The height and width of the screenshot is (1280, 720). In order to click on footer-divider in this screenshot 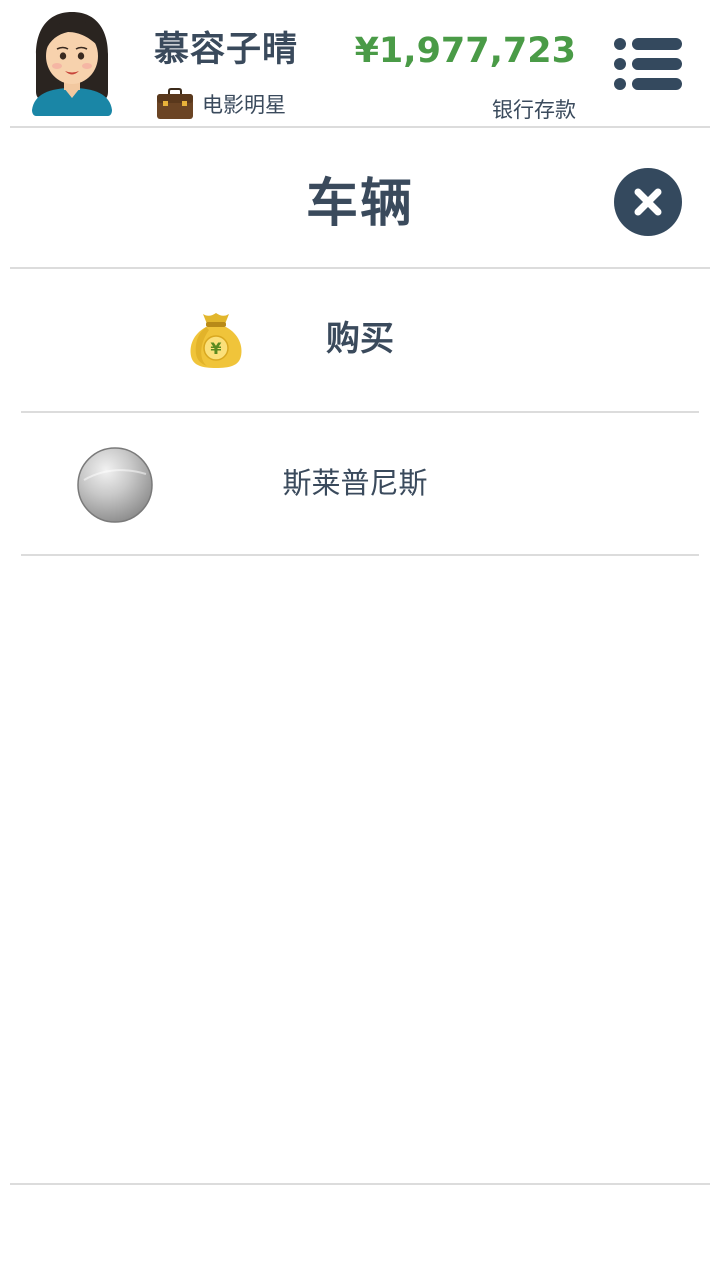, I will do `click(360, 1184)`.